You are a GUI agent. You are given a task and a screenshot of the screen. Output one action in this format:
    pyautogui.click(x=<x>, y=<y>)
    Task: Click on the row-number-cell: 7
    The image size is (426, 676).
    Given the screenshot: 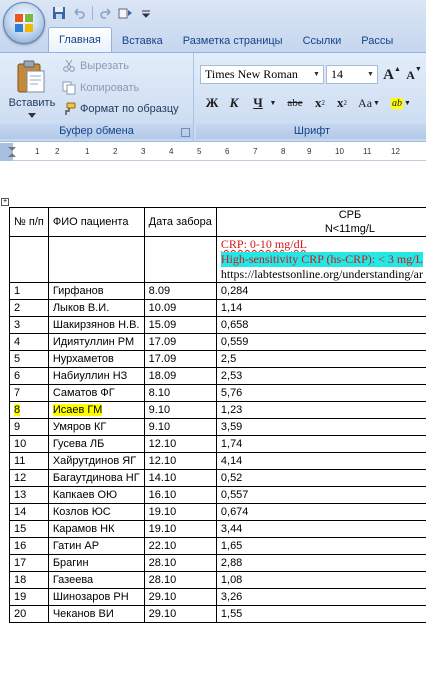 What is the action you would take?
    pyautogui.click(x=29, y=393)
    